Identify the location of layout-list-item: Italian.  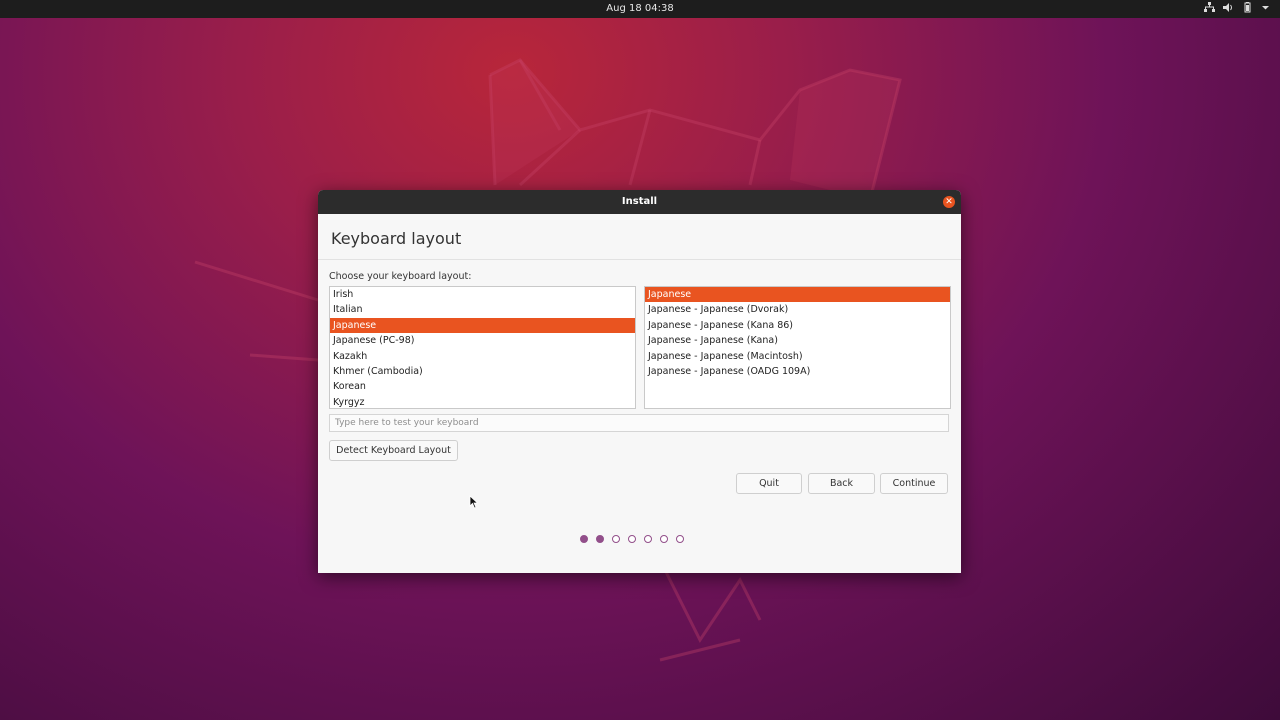
(482, 309).